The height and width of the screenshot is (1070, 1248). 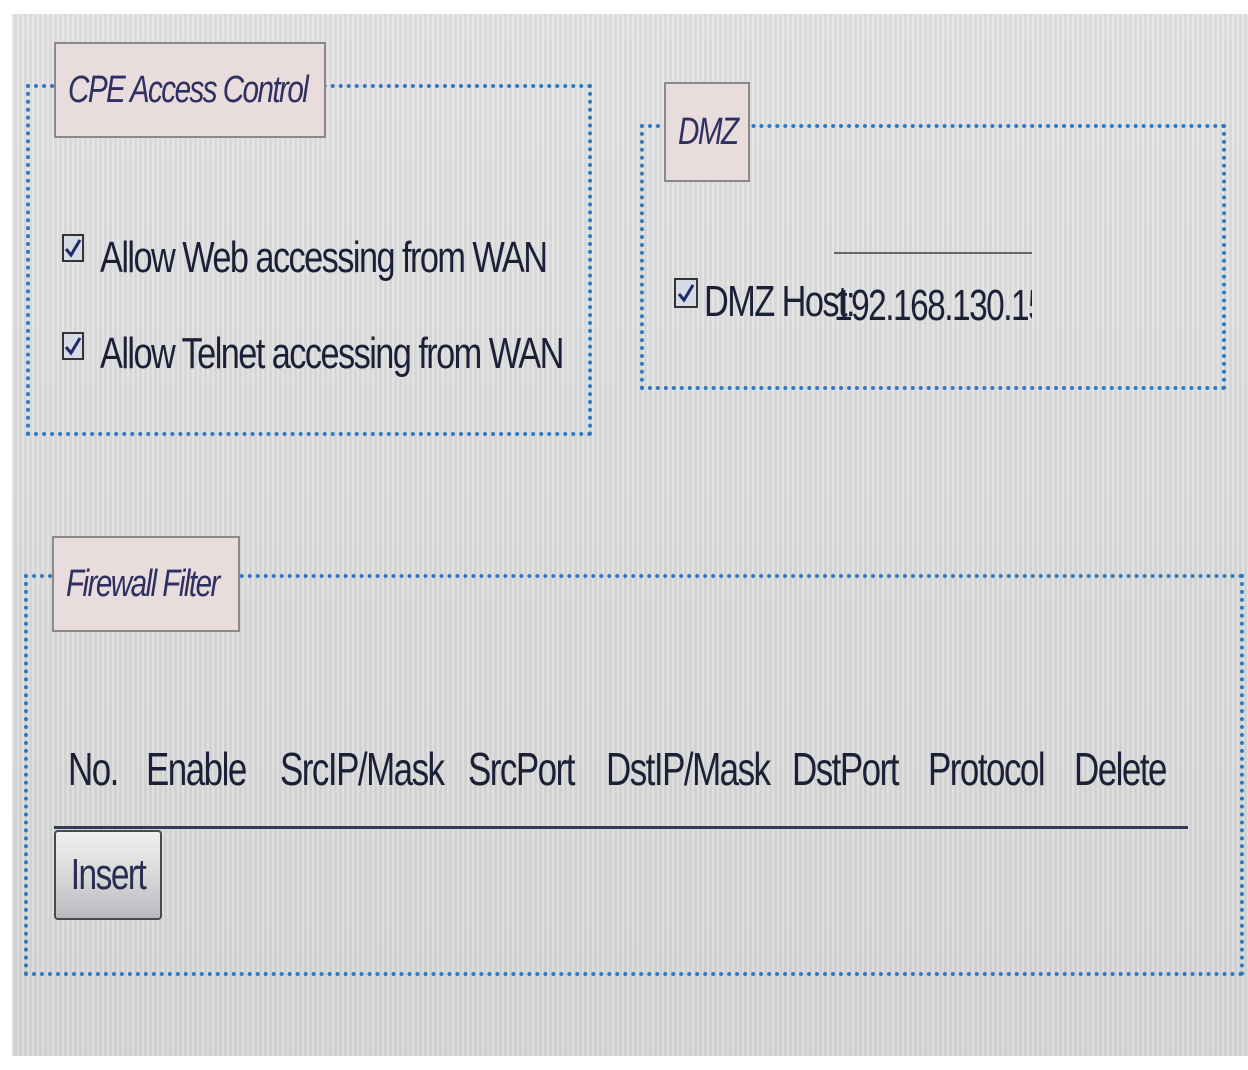 I want to click on allow-web-checkbox, so click(x=73, y=248).